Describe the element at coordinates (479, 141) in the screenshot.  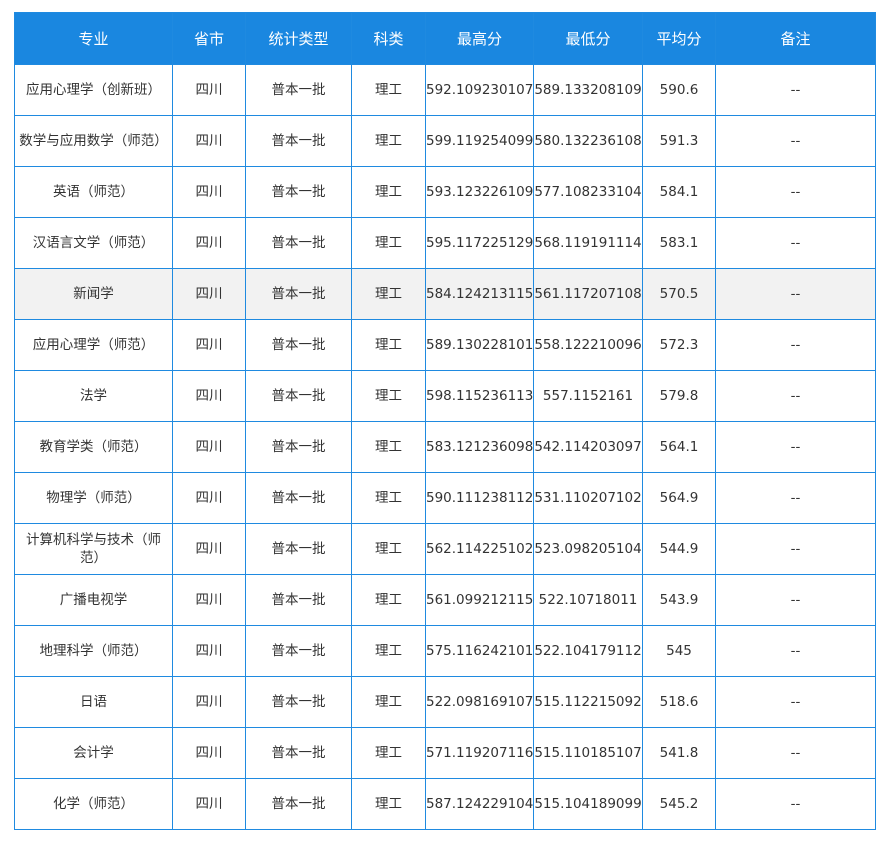
I see `cell-max-score: 599.119254099` at that location.